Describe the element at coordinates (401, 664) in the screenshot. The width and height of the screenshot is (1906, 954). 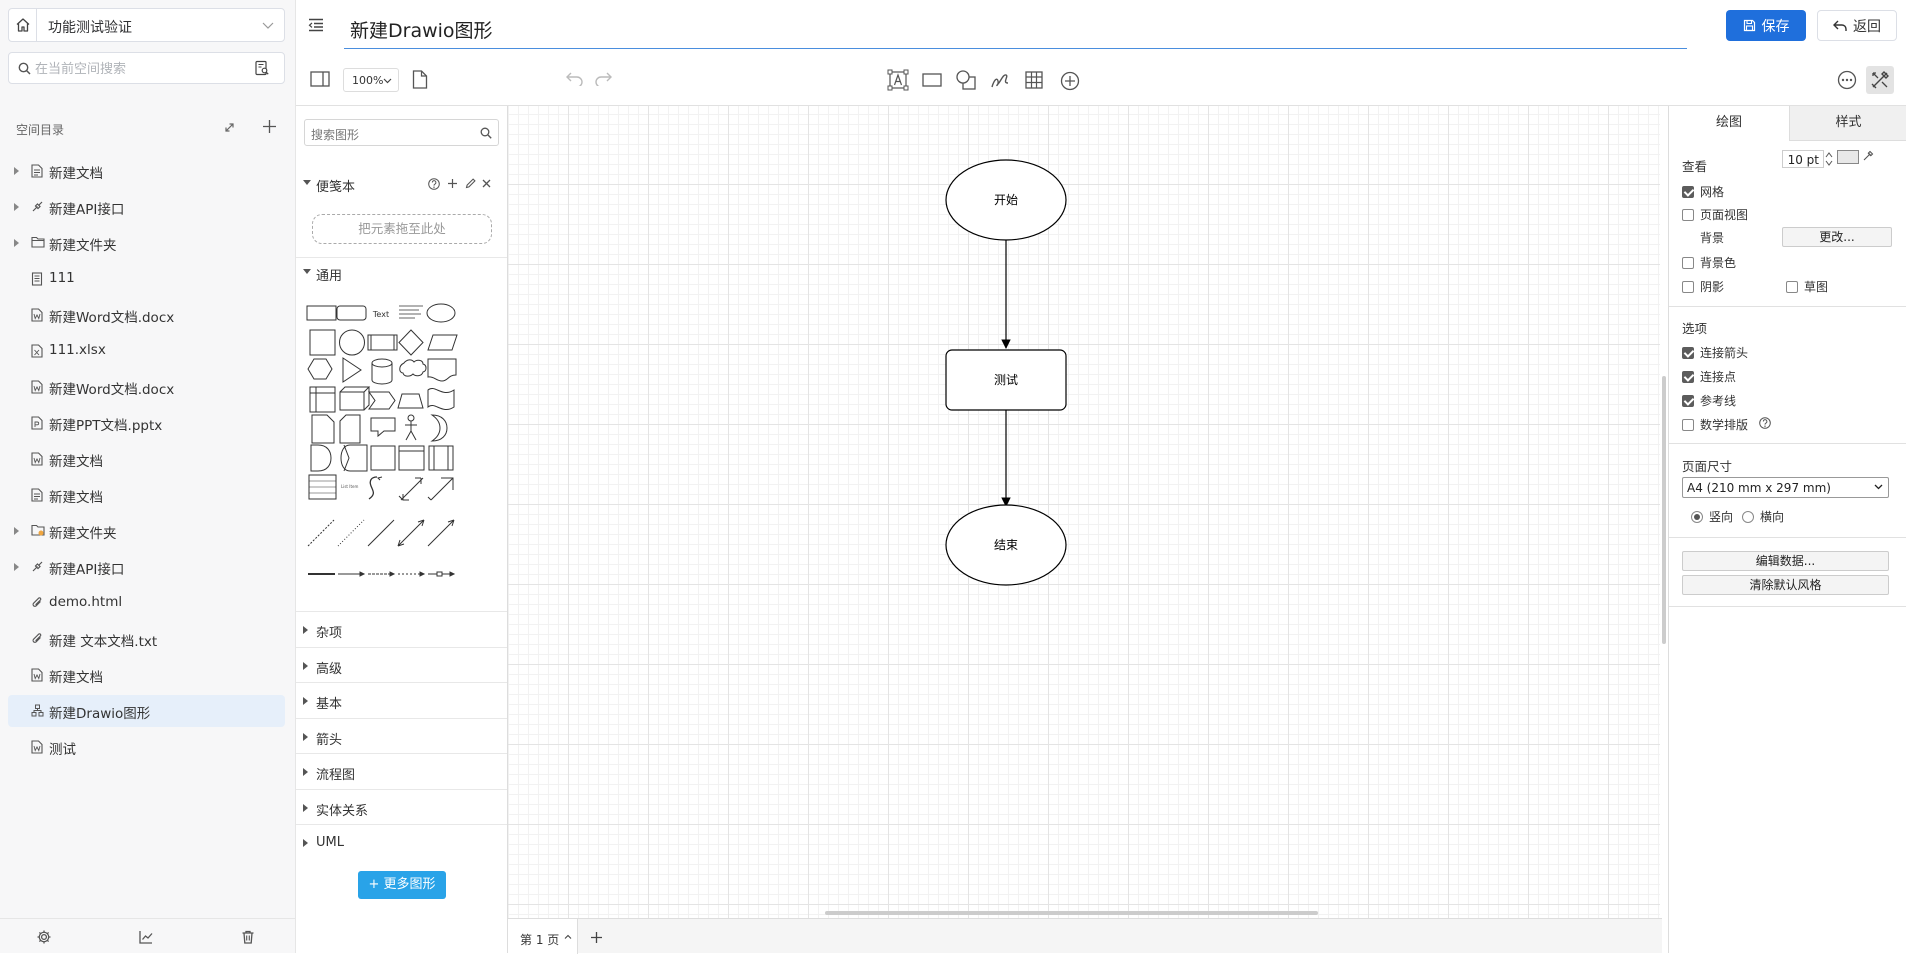
I see `shape-section-header: 高级` at that location.